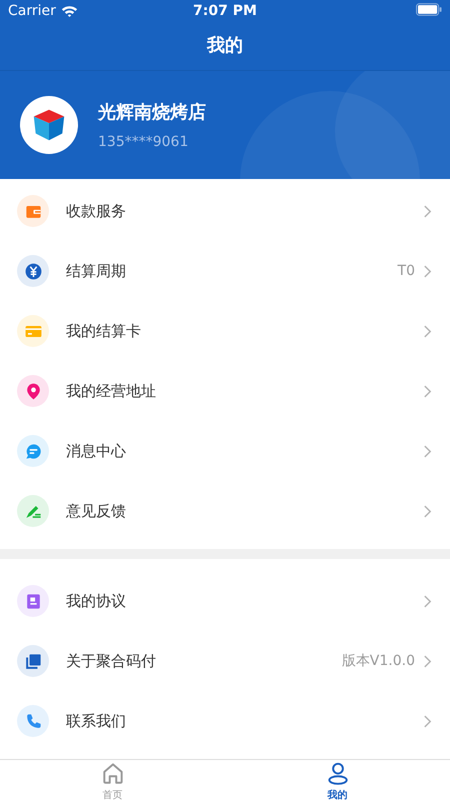  Describe the element at coordinates (104, 331) in the screenshot. I see `menu-label: 我的结算卡` at that location.